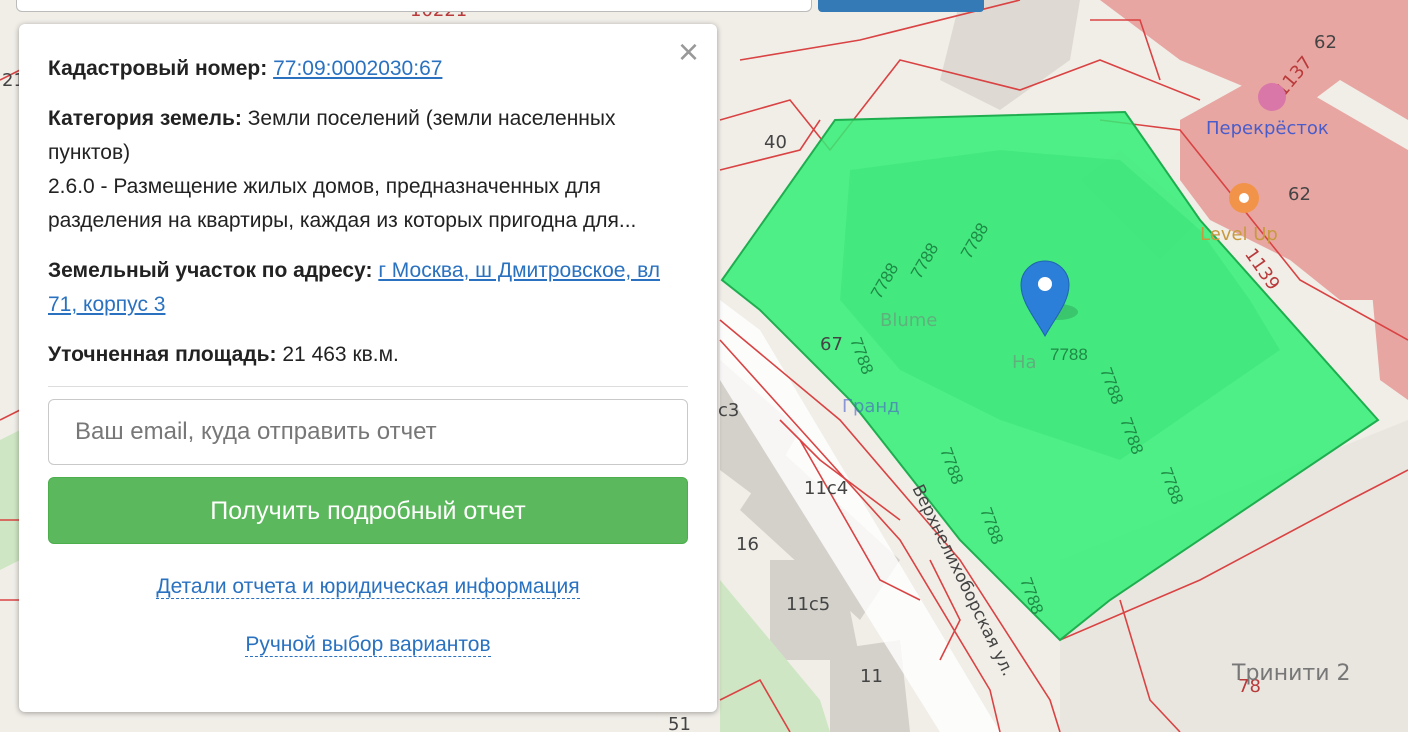  Describe the element at coordinates (679, 723) in the screenshot. I see `map-label-51: 51` at that location.